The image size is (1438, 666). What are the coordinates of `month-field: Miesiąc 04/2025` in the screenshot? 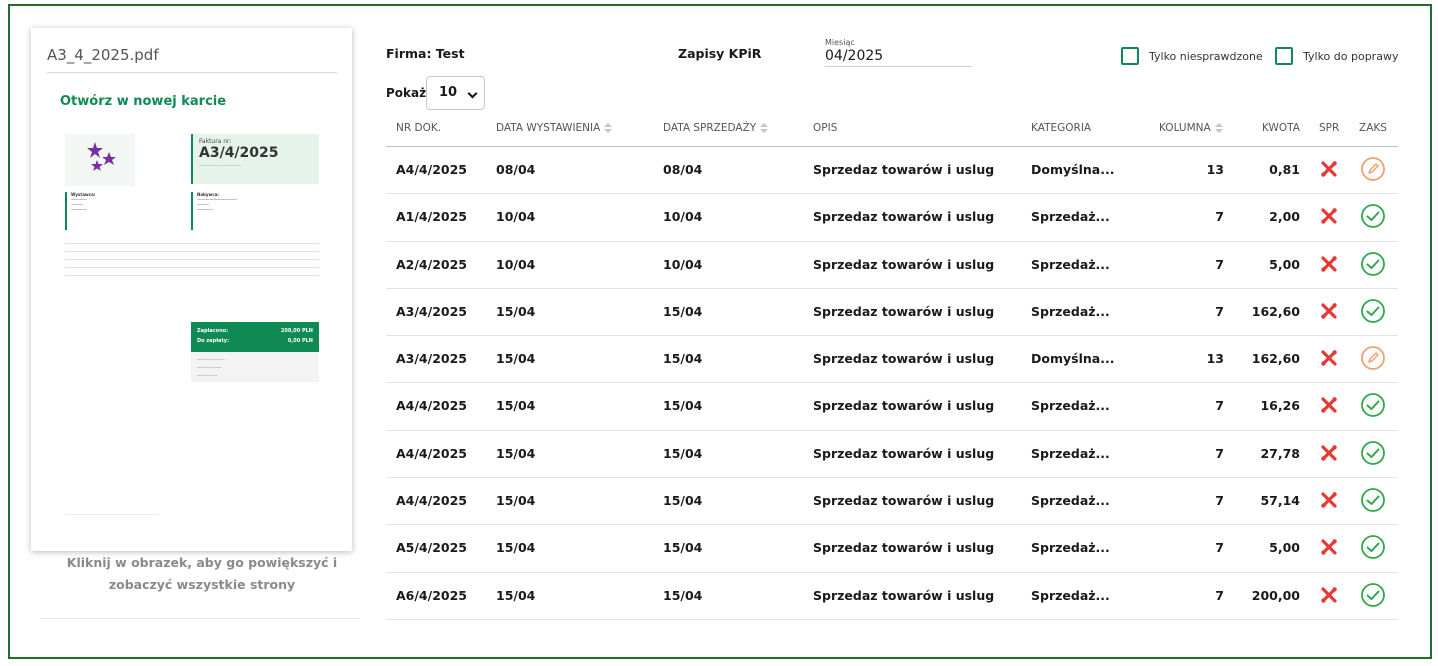 It's located at (898, 52).